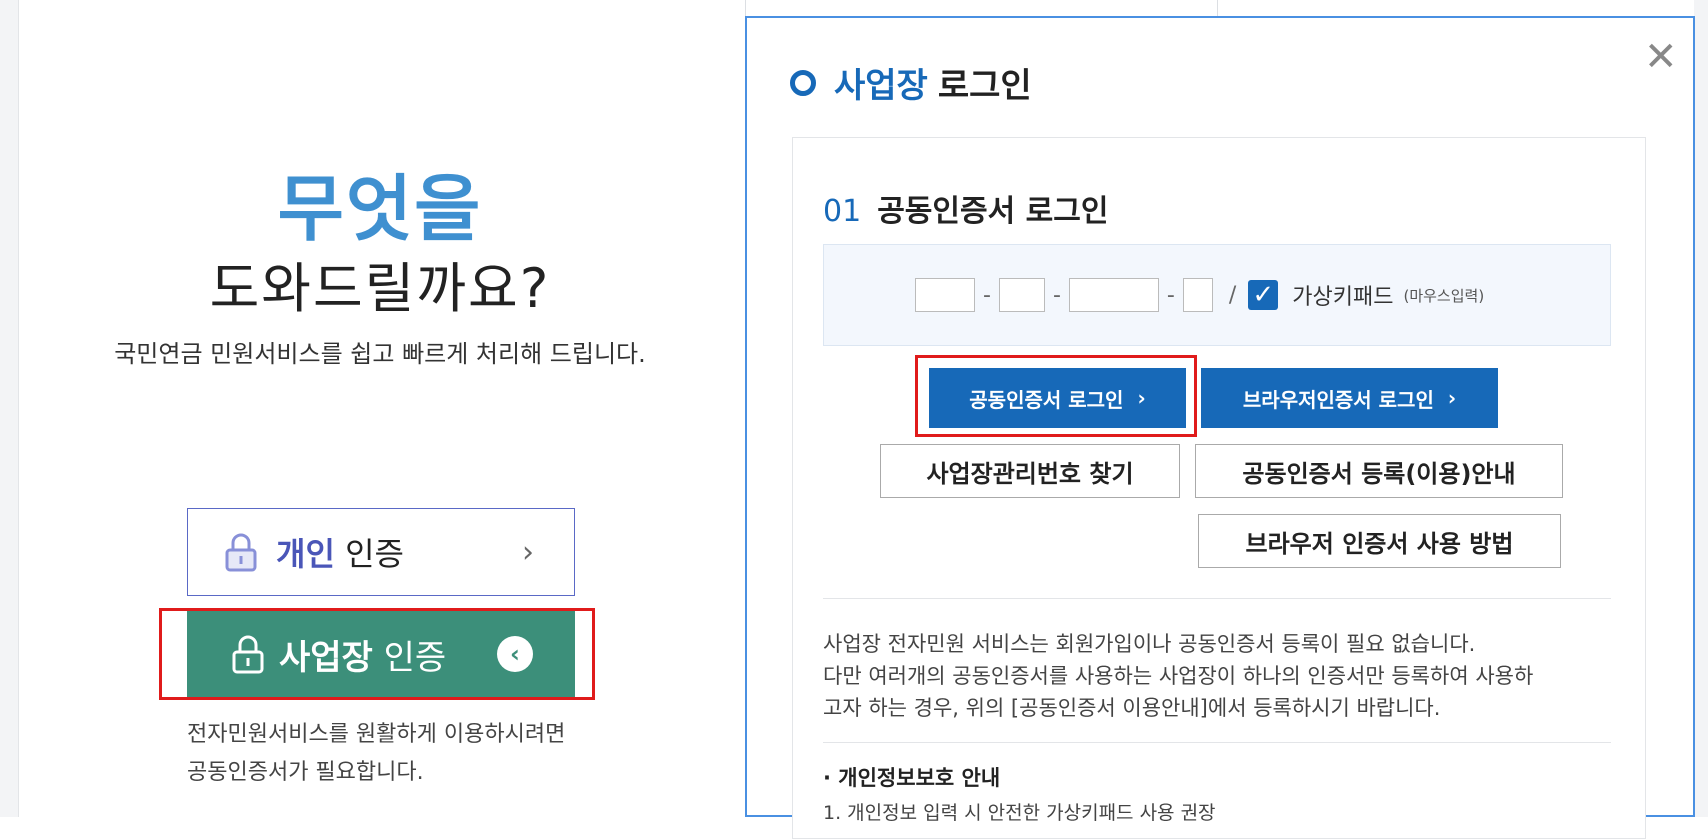 The image size is (1708, 839). Describe the element at coordinates (9, 408) in the screenshot. I see `left-edge` at that location.